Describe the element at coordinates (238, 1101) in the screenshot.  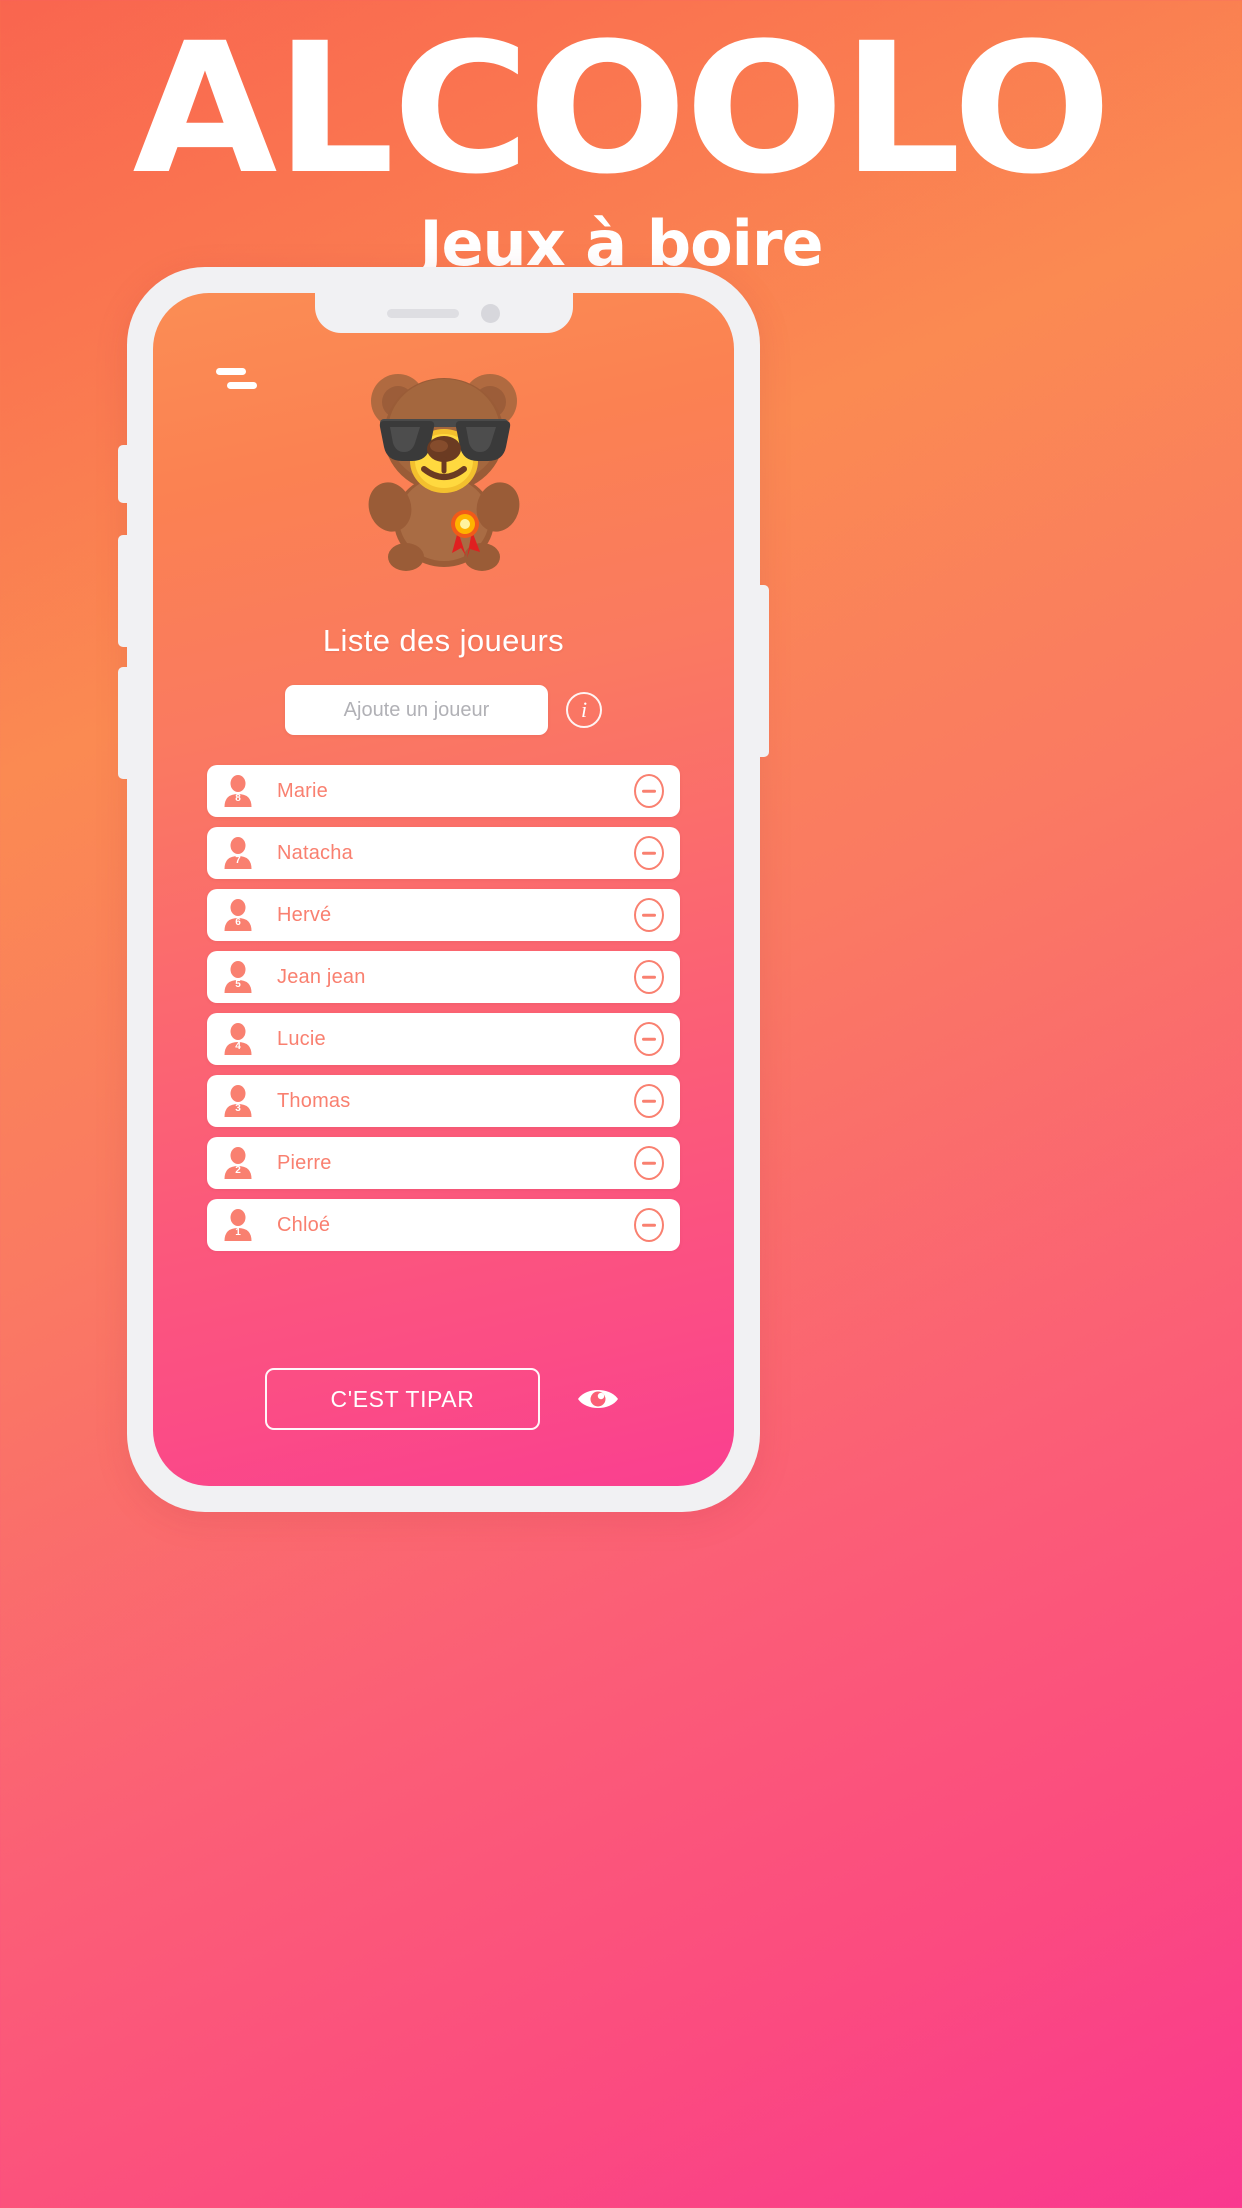
I see `person-icon: 3` at that location.